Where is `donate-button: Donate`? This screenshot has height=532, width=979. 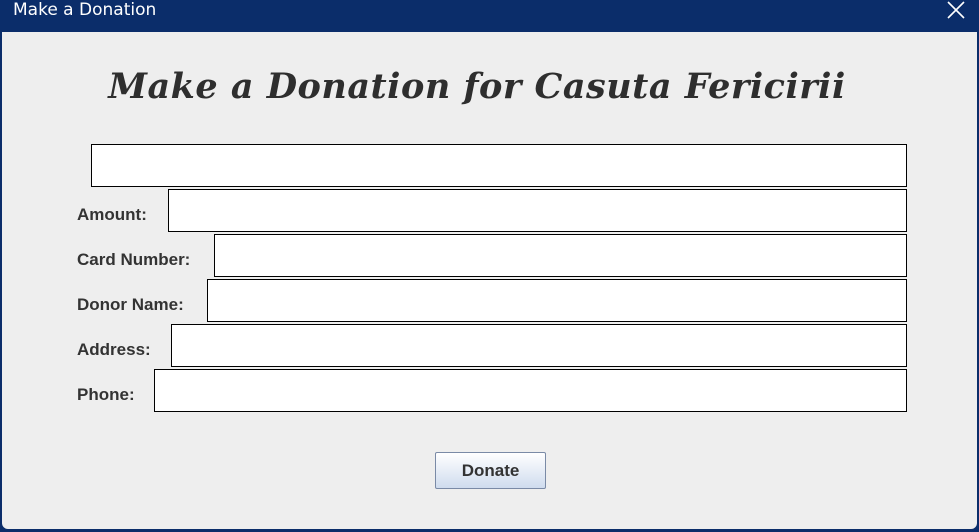 donate-button: Donate is located at coordinates (490, 470).